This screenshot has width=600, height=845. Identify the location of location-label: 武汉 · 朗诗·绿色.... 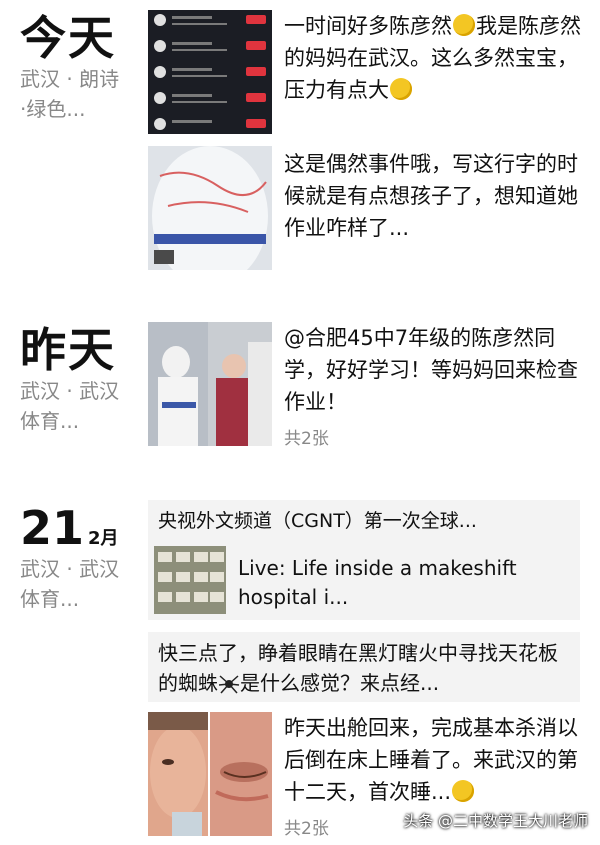
(70, 94).